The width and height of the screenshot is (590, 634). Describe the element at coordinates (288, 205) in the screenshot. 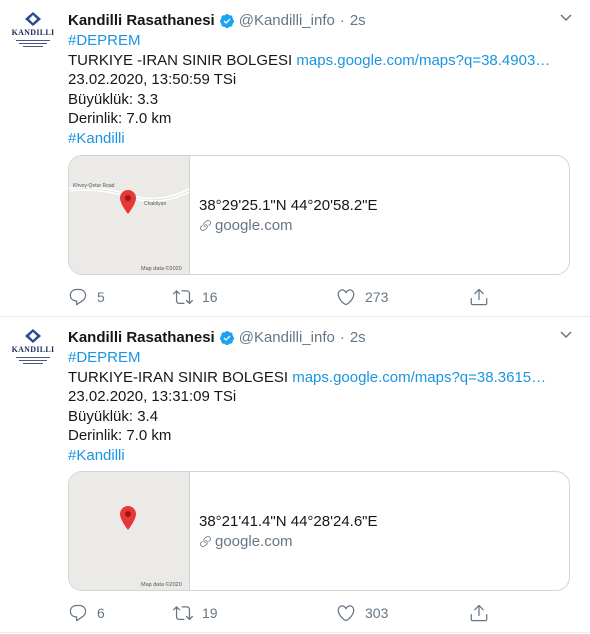

I see `card-coordinates: 38°29'25.1"N 44°20'58.2"E` at that location.